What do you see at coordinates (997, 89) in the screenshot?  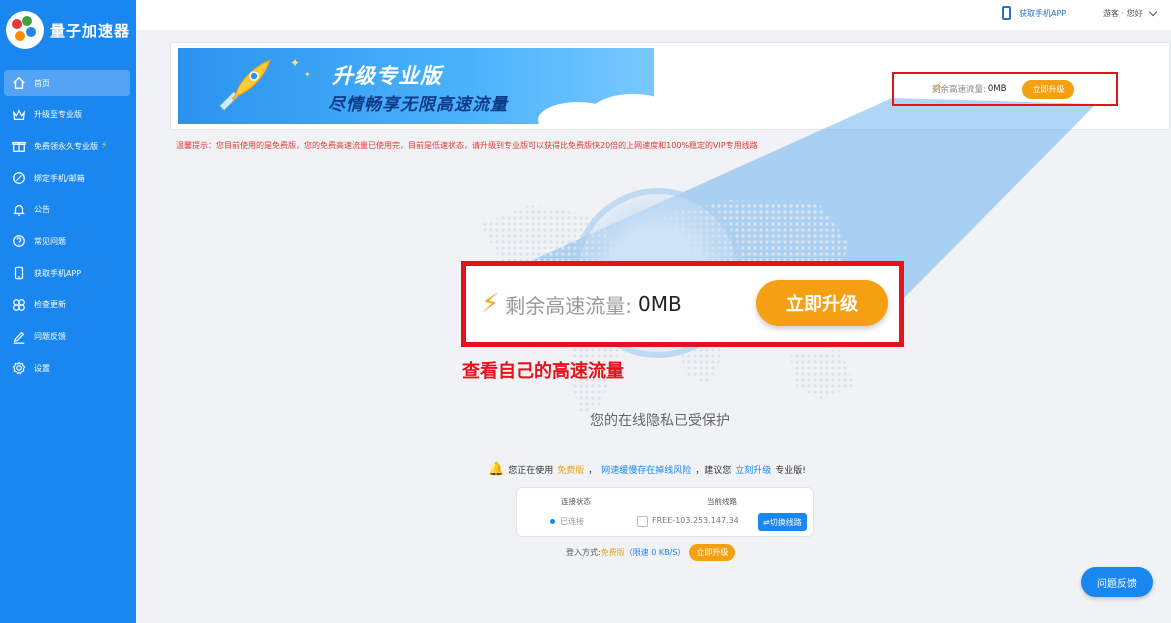 I see `remaining-traffic-value: 0MB` at bounding box center [997, 89].